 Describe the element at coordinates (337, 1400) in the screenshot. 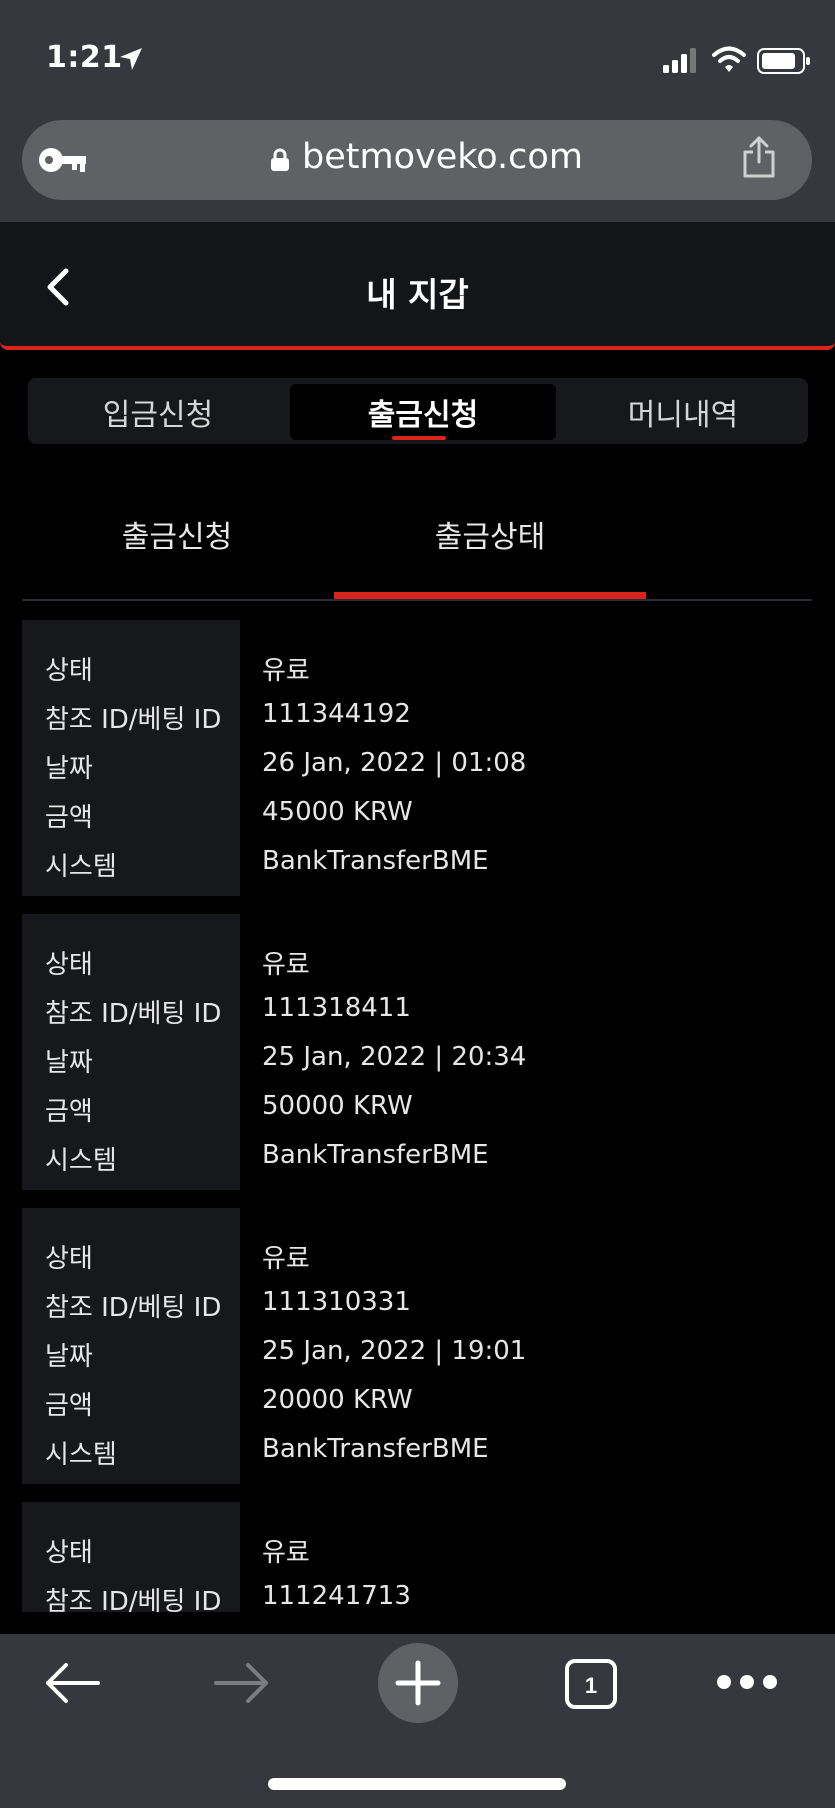

I see `value-amount: 20000 KRW` at that location.